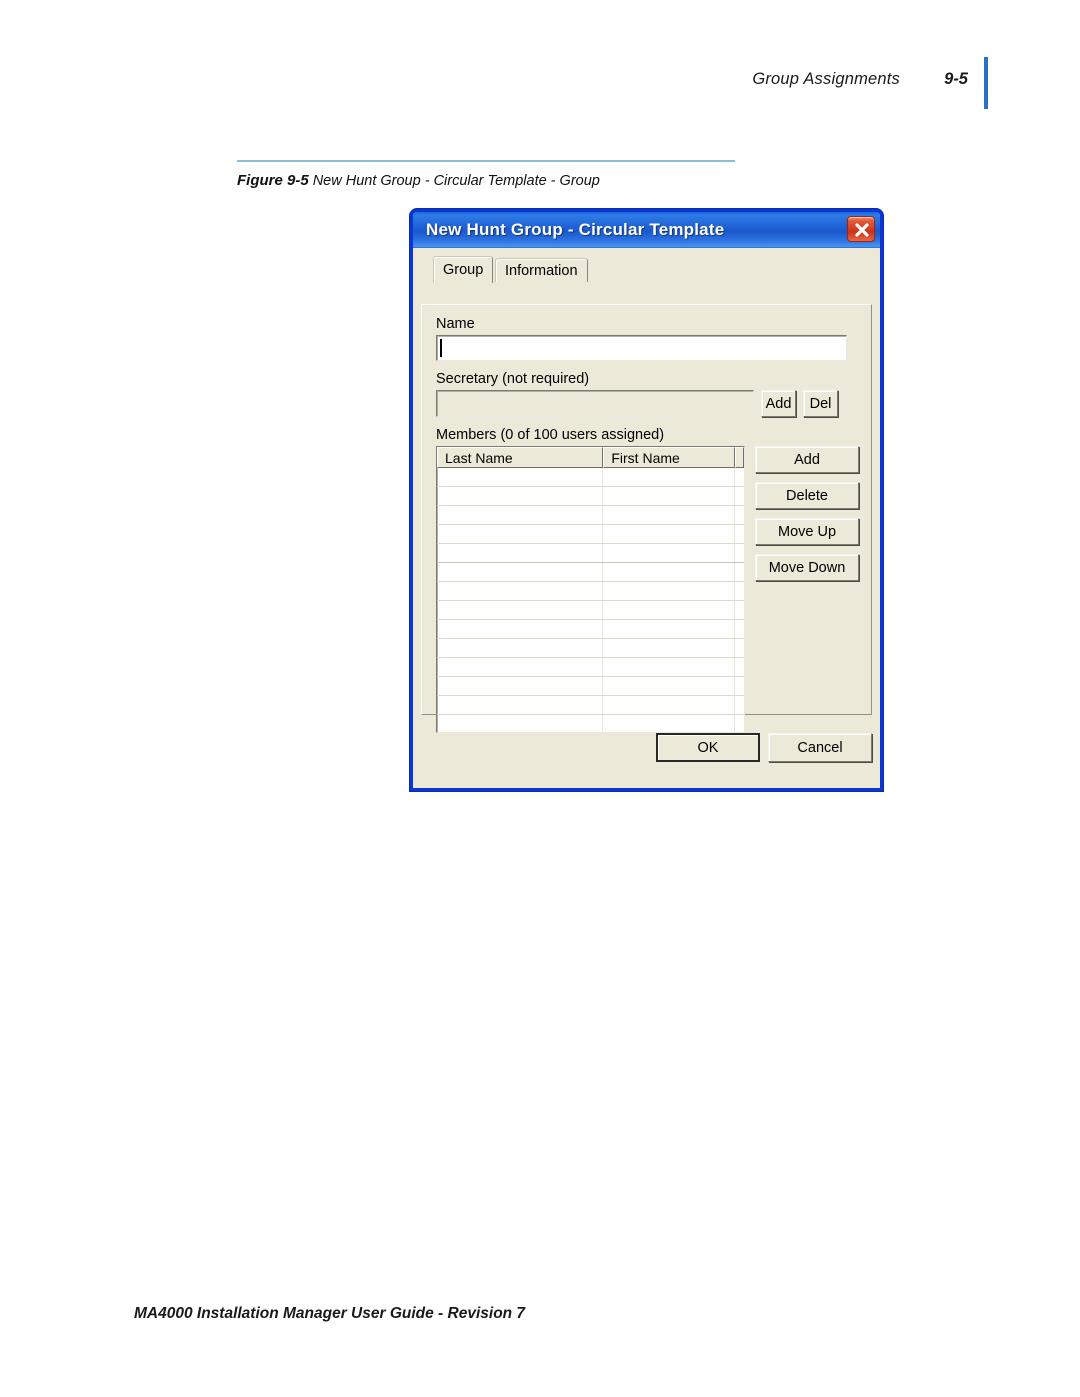  What do you see at coordinates (641, 348) in the screenshot?
I see `name-input` at bounding box center [641, 348].